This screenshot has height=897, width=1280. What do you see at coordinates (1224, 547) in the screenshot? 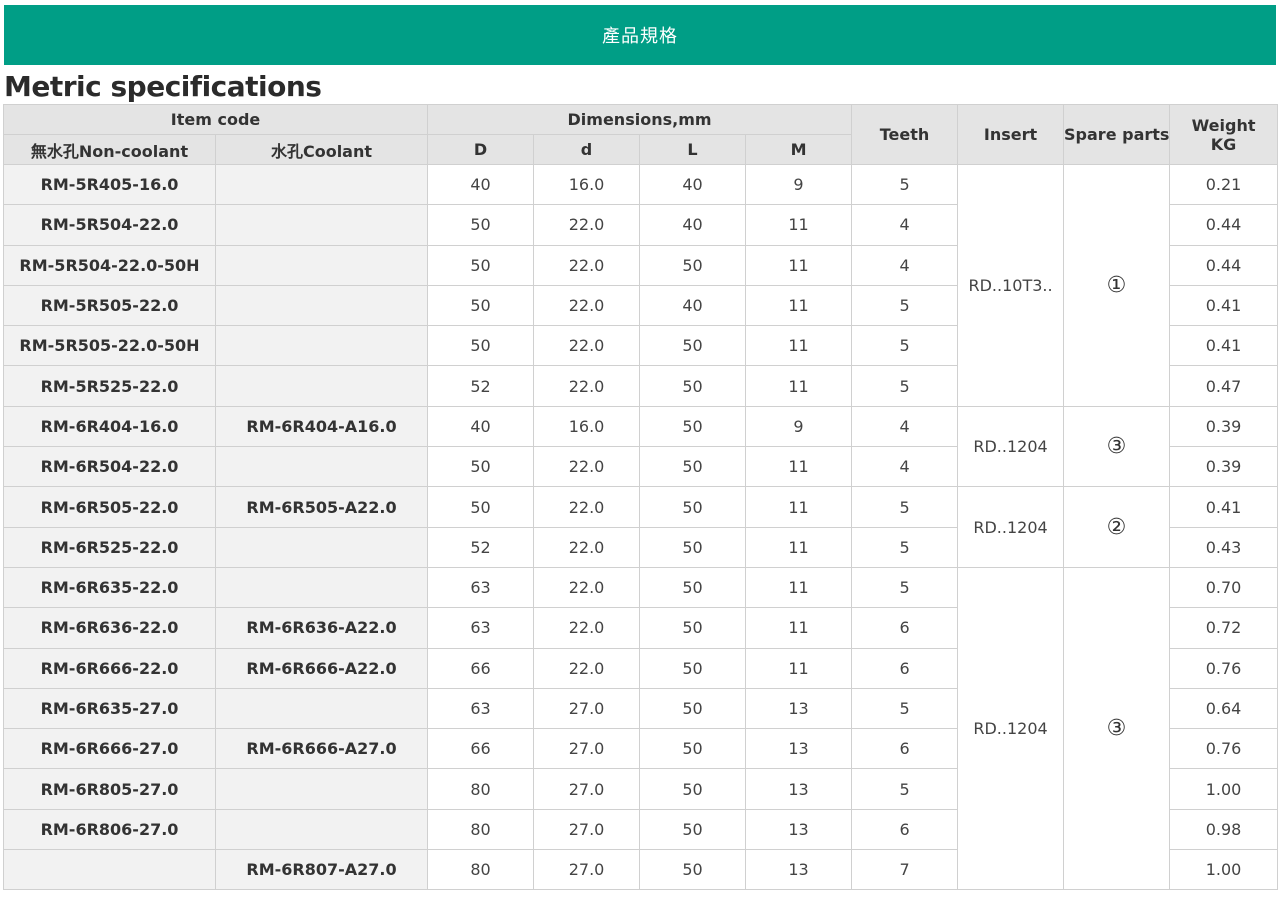
I see `weight-cell: 0.43` at bounding box center [1224, 547].